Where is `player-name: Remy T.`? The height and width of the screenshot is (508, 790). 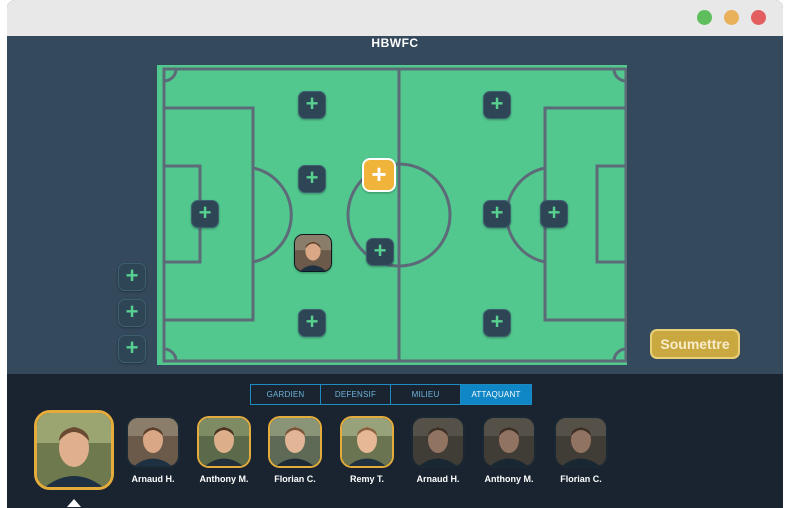 player-name: Remy T. is located at coordinates (366, 479).